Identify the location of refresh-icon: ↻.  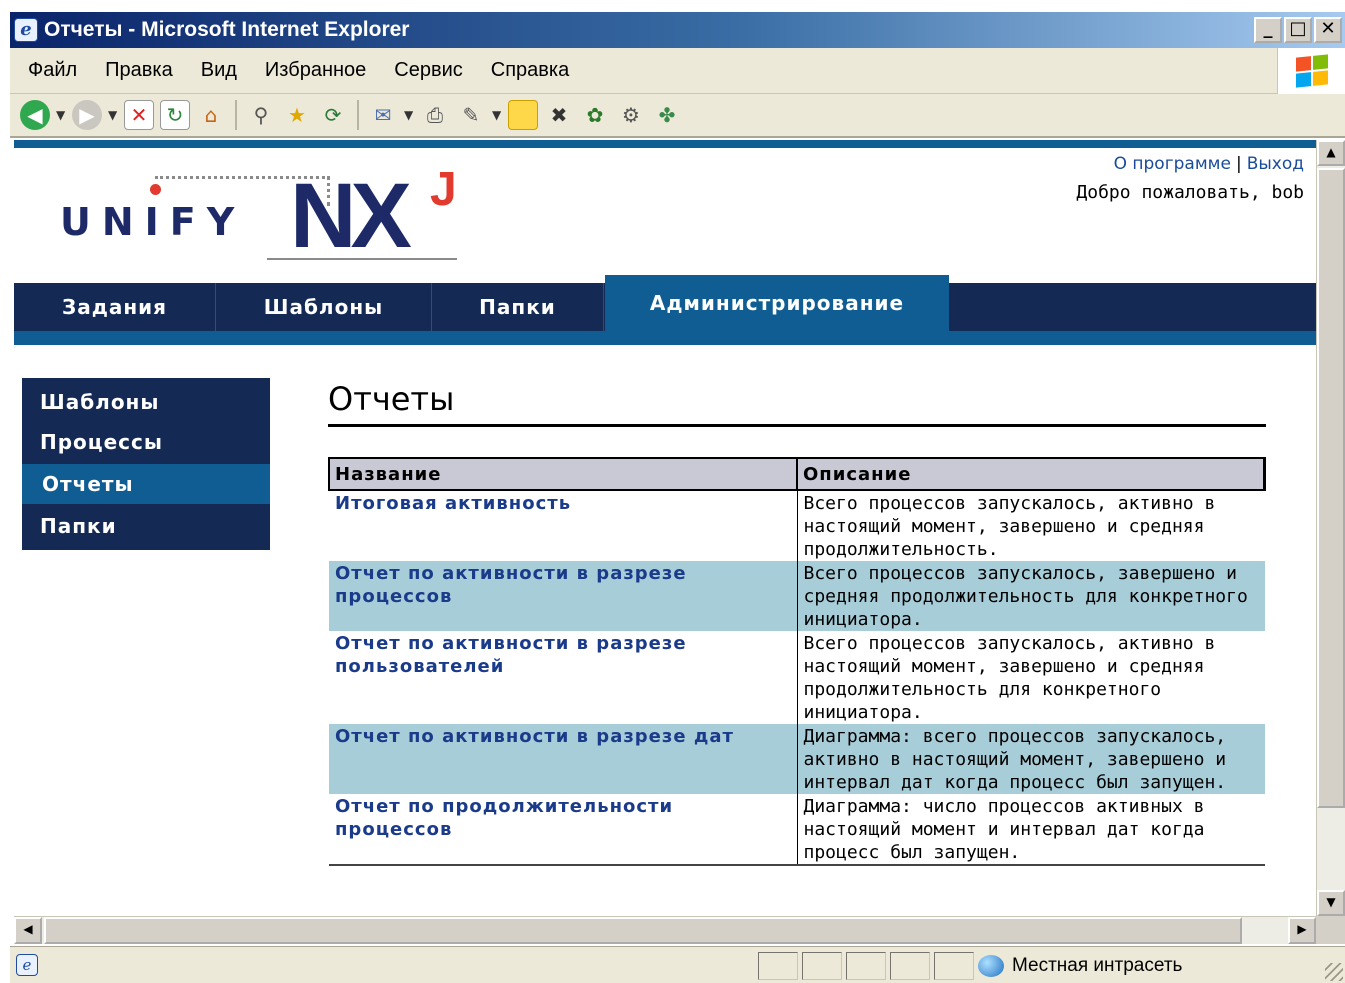
(175, 115).